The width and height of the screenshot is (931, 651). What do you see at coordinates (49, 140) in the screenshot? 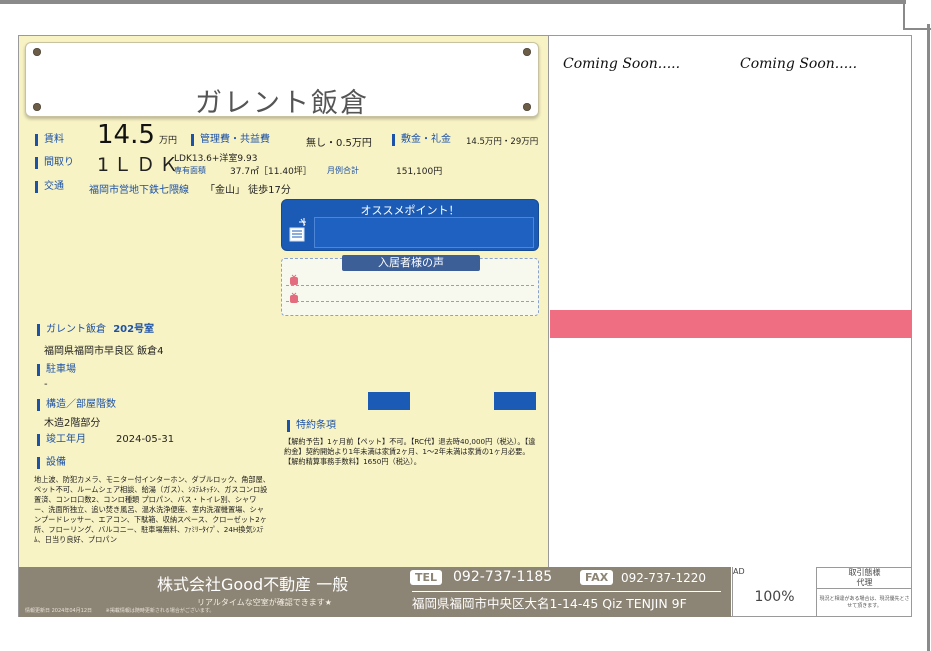
I see `rent-label: 賃料` at bounding box center [49, 140].